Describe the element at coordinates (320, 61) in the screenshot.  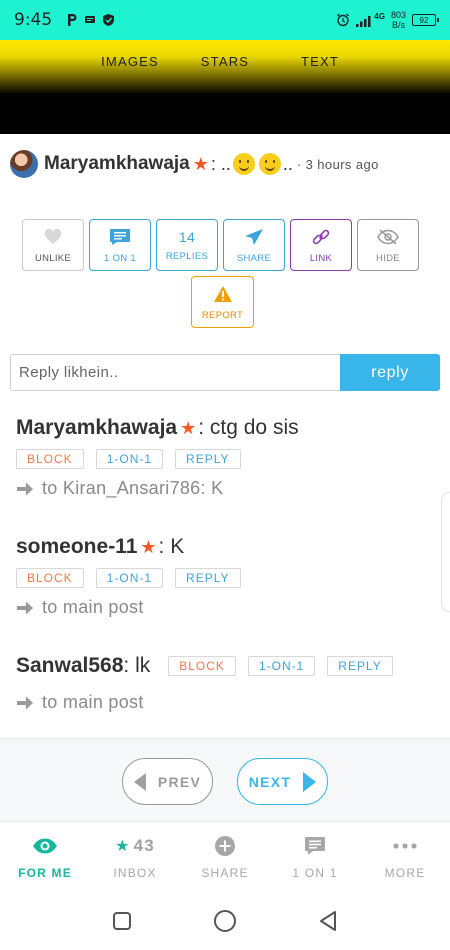
I see `tab-text: TEXT` at that location.